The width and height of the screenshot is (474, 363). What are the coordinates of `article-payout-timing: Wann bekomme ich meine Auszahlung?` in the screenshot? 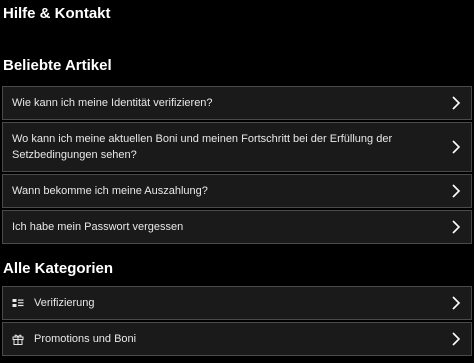 It's located at (237, 191).